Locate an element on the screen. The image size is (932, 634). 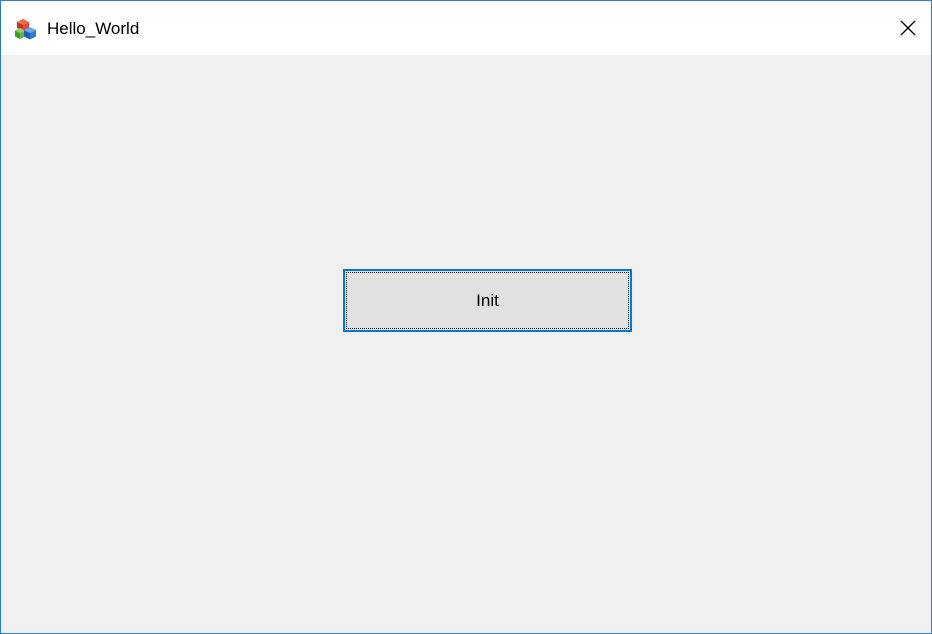
init-button-label: Init is located at coordinates (487, 300).